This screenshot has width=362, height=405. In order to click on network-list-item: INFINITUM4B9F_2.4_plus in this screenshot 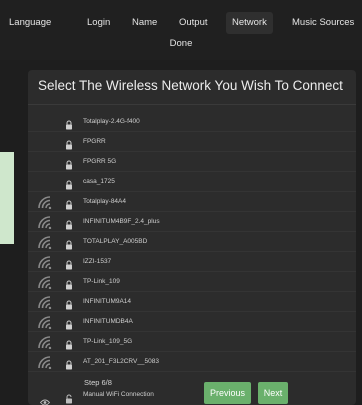, I will do `click(192, 222)`.